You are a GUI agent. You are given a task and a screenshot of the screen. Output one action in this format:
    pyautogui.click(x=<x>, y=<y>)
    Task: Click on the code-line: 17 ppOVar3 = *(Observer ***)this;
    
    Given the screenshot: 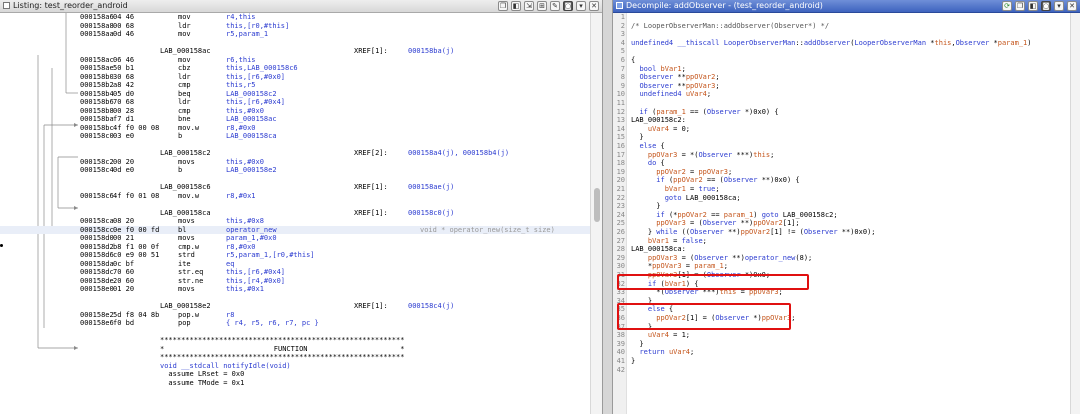 What is the action you would take?
    pyautogui.click(x=842, y=155)
    